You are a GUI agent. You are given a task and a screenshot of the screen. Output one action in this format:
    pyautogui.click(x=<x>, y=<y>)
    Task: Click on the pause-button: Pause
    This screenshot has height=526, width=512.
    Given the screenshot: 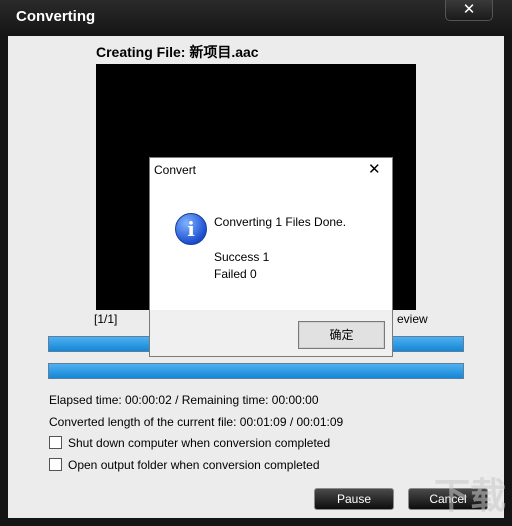 What is the action you would take?
    pyautogui.click(x=354, y=499)
    